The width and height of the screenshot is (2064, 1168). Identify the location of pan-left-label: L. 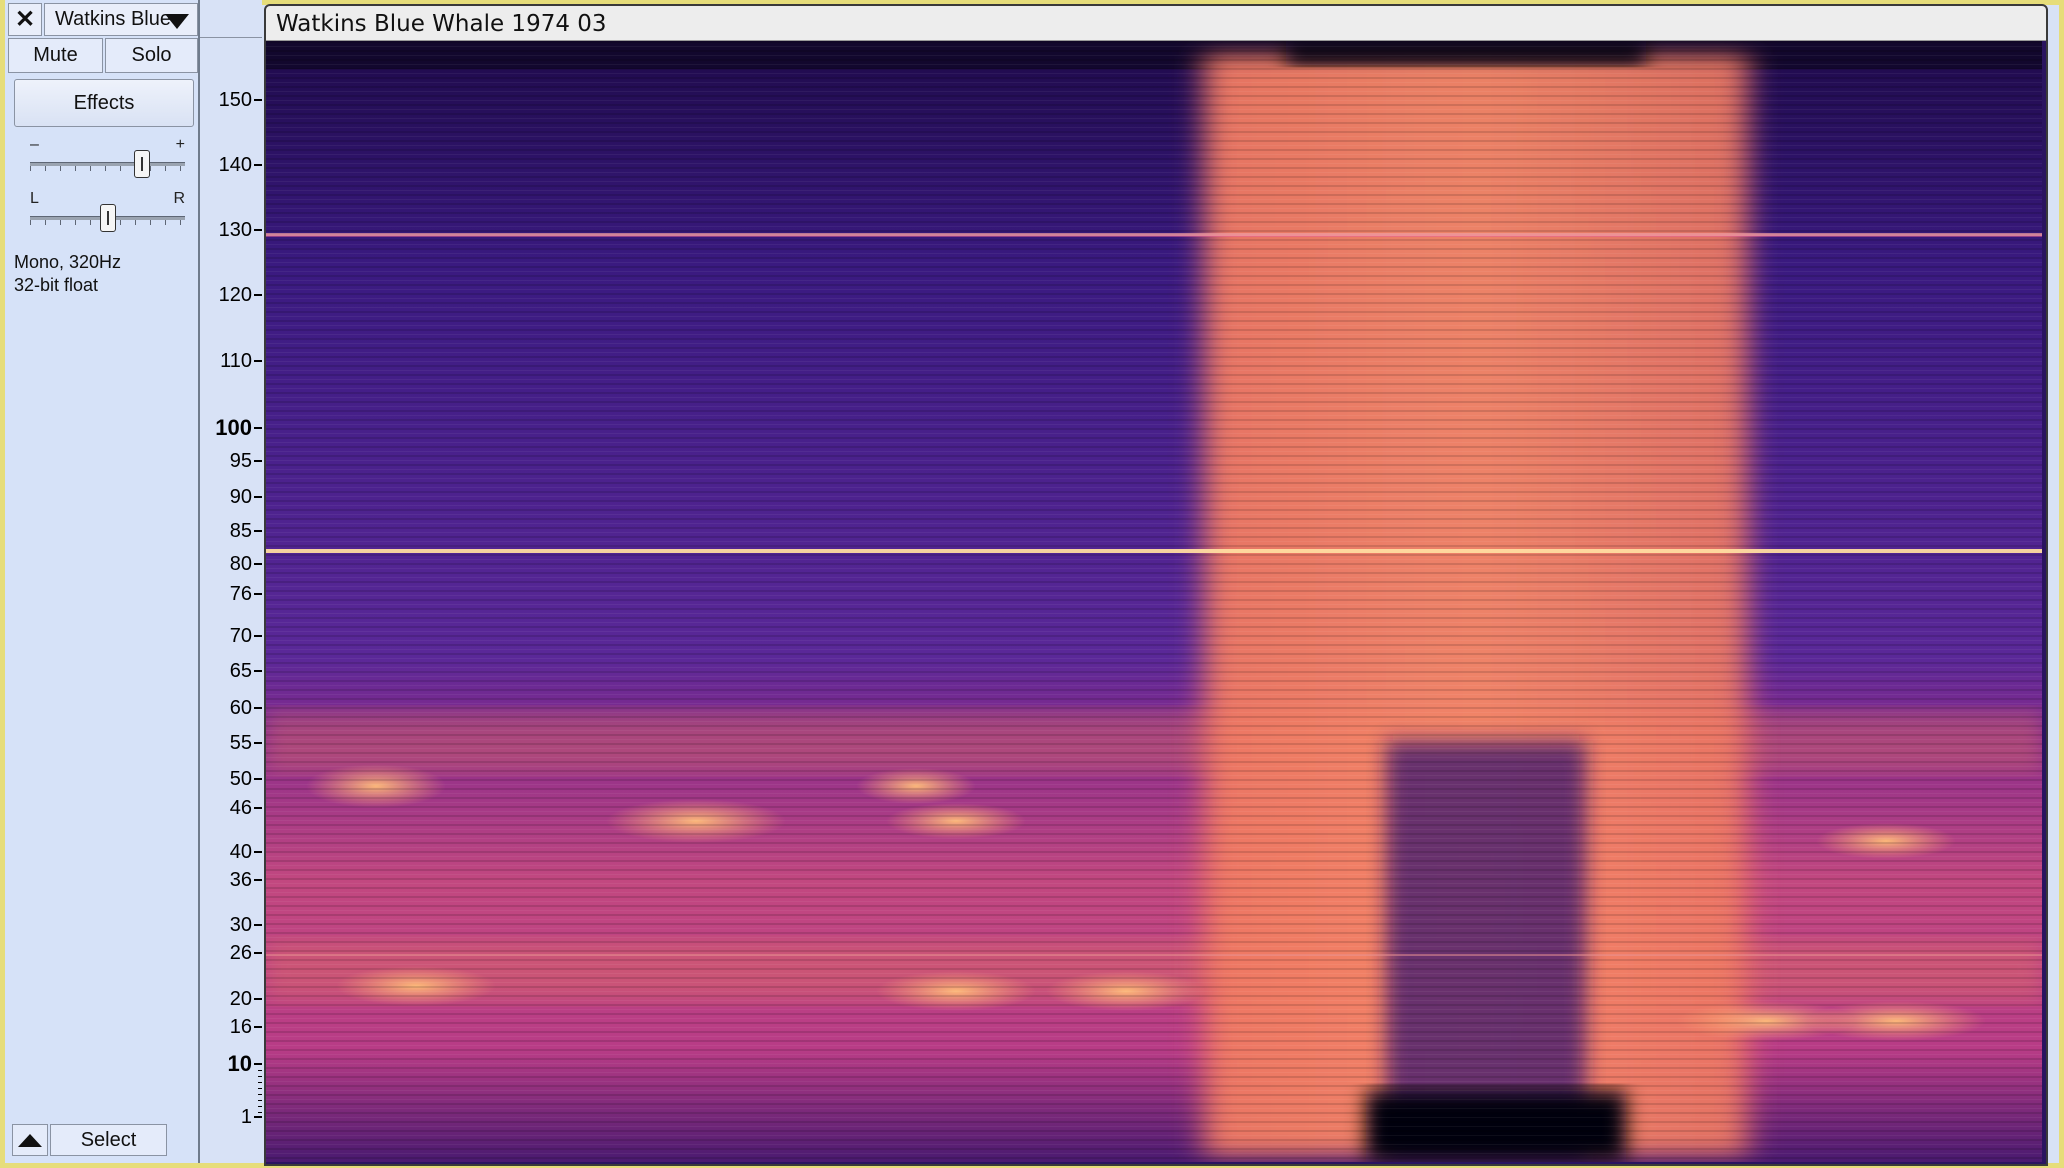
(34, 198).